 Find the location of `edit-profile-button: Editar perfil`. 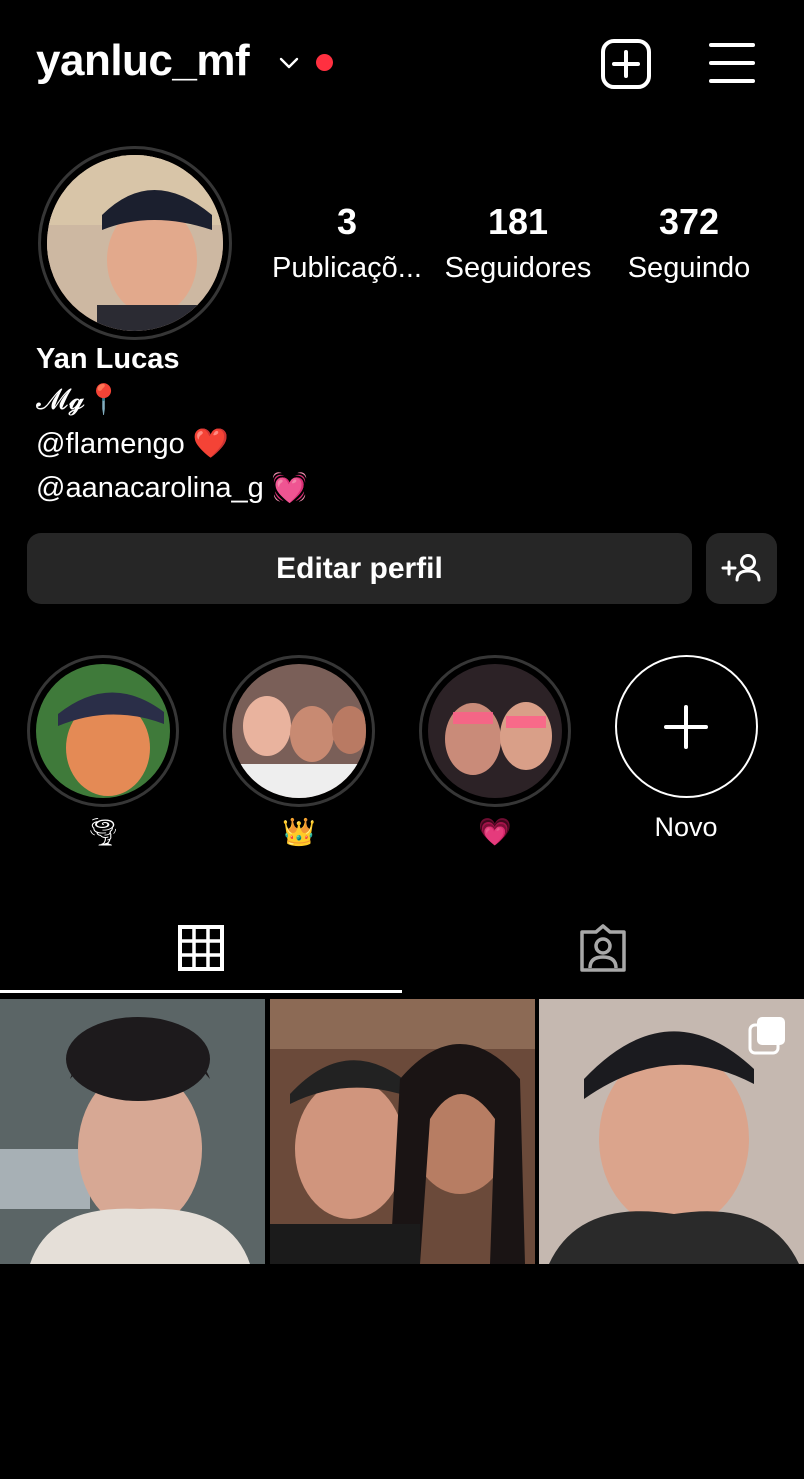

edit-profile-button: Editar perfil is located at coordinates (359, 568).